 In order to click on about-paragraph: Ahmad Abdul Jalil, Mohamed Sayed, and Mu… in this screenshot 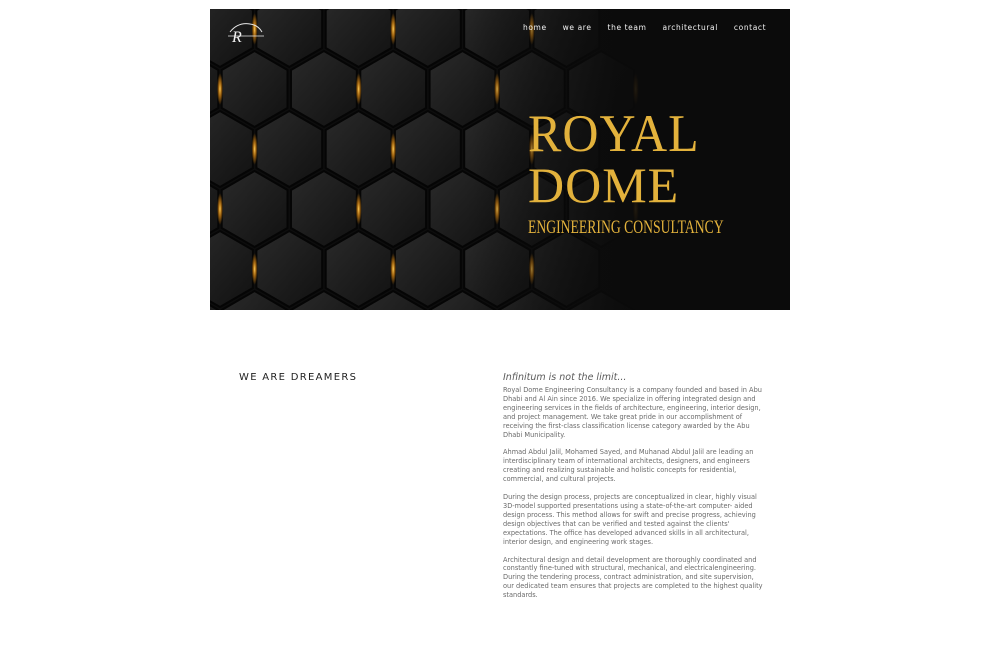, I will do `click(628, 466)`.